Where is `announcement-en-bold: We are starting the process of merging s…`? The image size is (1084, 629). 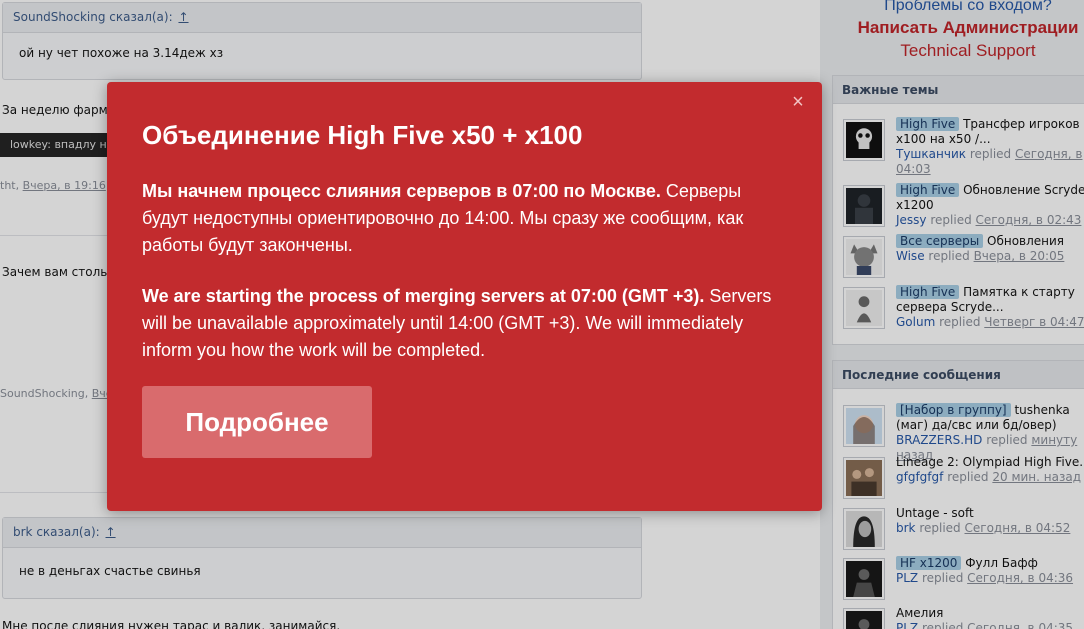
announcement-en-bold: We are starting the process of merging s… is located at coordinates (423, 296).